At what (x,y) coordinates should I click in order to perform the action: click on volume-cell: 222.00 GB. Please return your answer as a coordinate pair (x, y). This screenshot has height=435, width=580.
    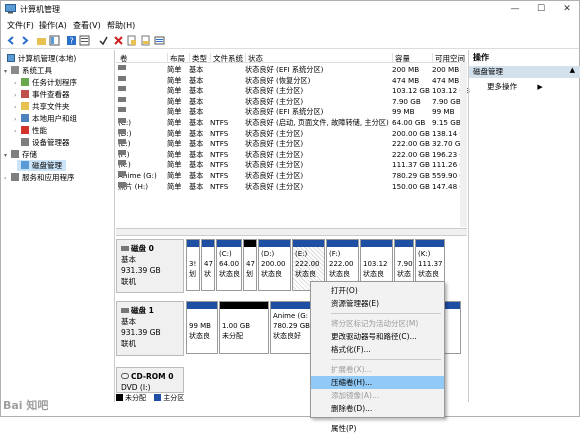
    Looking at the image, I should click on (411, 154).